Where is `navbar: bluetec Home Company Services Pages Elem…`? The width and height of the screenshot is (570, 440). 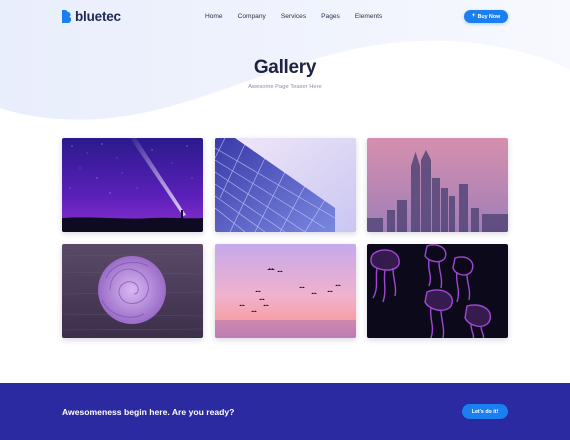
navbar: bluetec Home Company Services Pages Elem… is located at coordinates (285, 17).